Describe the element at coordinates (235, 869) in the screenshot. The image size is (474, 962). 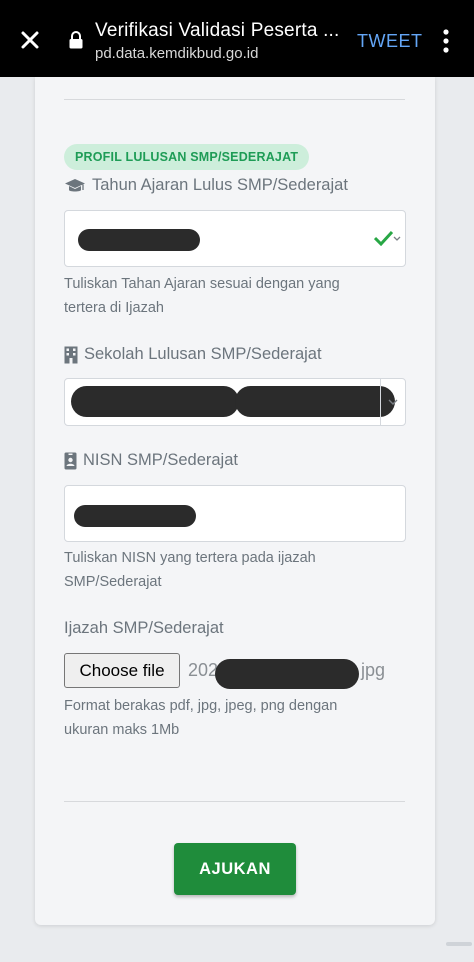
I see `submit-button: AJUKAN` at that location.